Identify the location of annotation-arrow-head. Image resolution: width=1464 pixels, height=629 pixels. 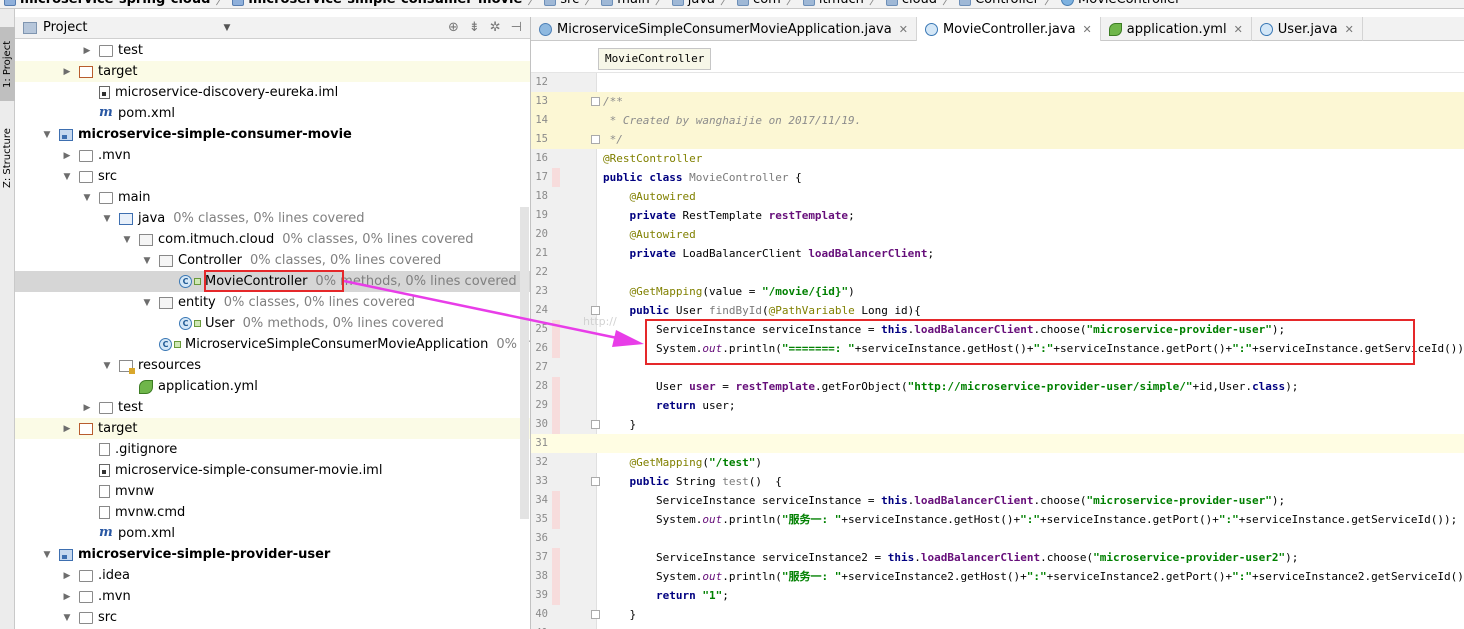
(628, 338).